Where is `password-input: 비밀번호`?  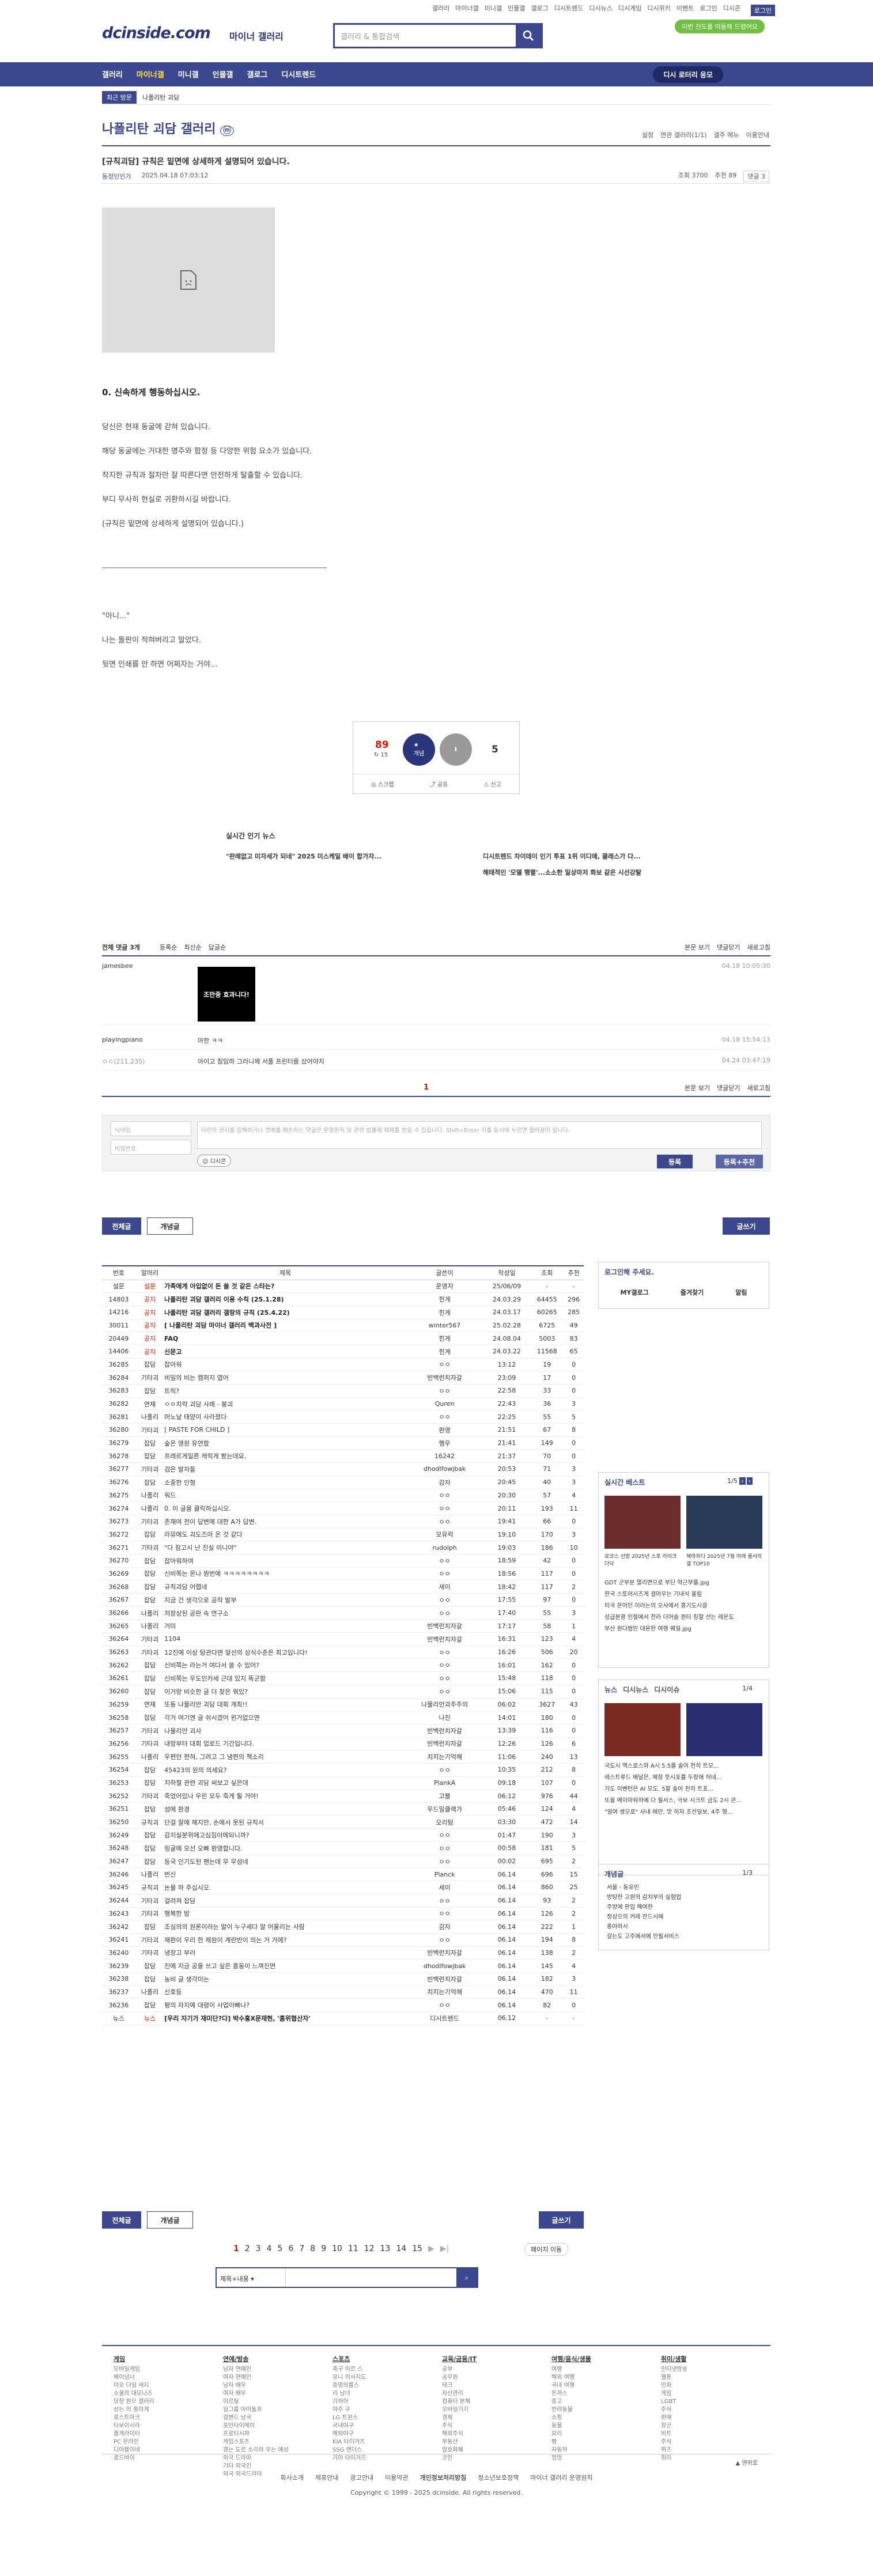
password-input: 비밀번호 is located at coordinates (151, 1147).